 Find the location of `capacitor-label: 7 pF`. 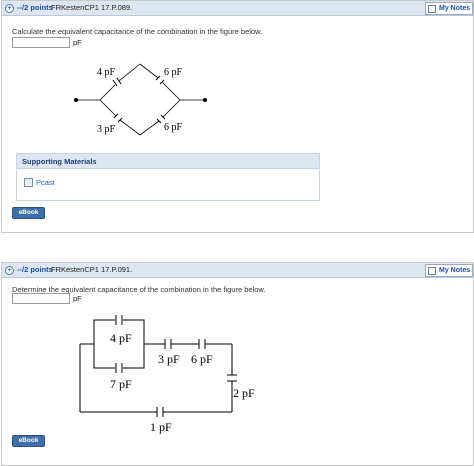

capacitor-label: 7 pF is located at coordinates (121, 384).